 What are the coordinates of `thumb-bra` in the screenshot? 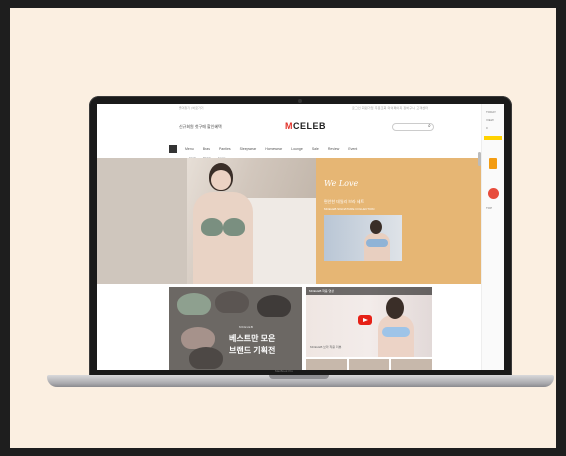 It's located at (377, 243).